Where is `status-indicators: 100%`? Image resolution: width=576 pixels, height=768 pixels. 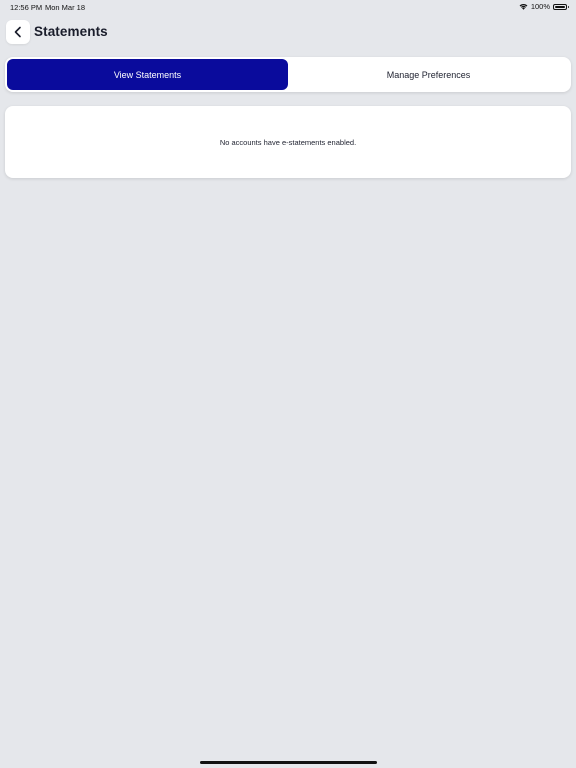
status-indicators: 100% is located at coordinates (544, 6).